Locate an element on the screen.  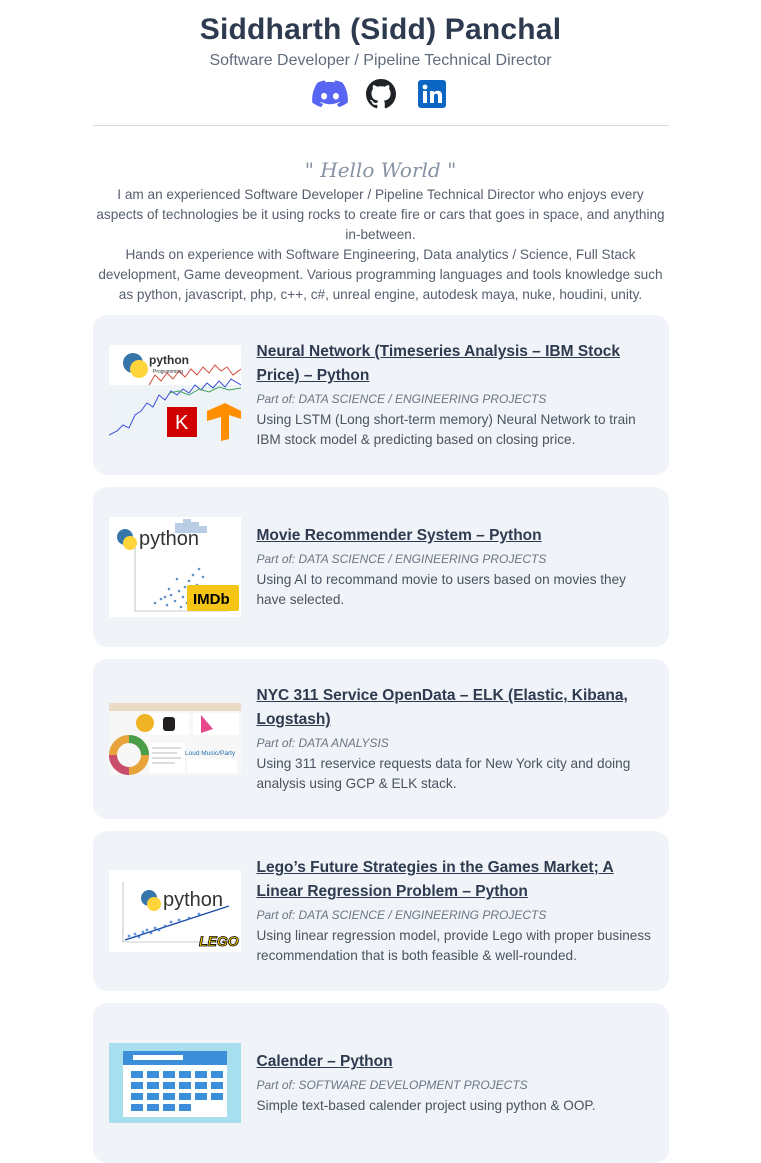
project-thumbnail: python LEGO is located at coordinates (174, 911).